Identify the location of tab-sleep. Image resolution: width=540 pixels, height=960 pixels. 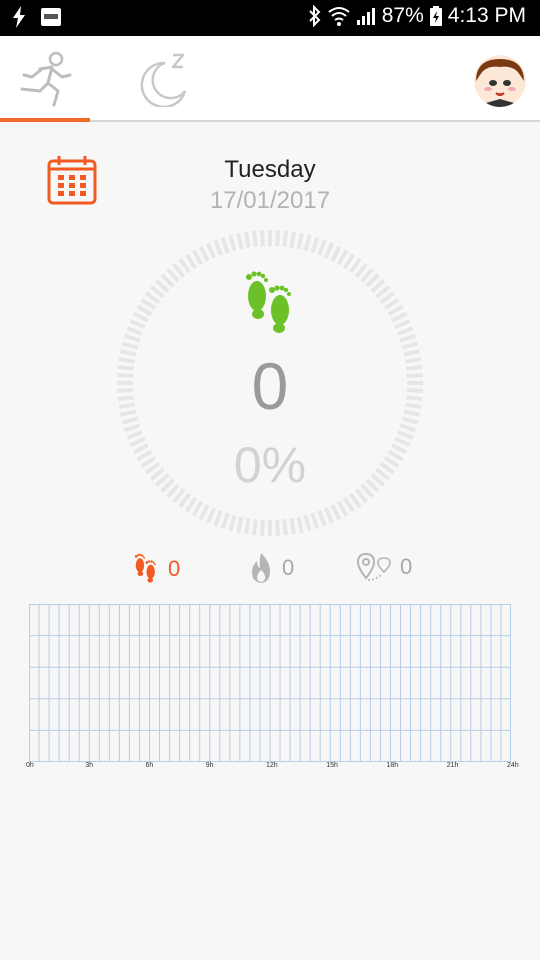
(163, 79).